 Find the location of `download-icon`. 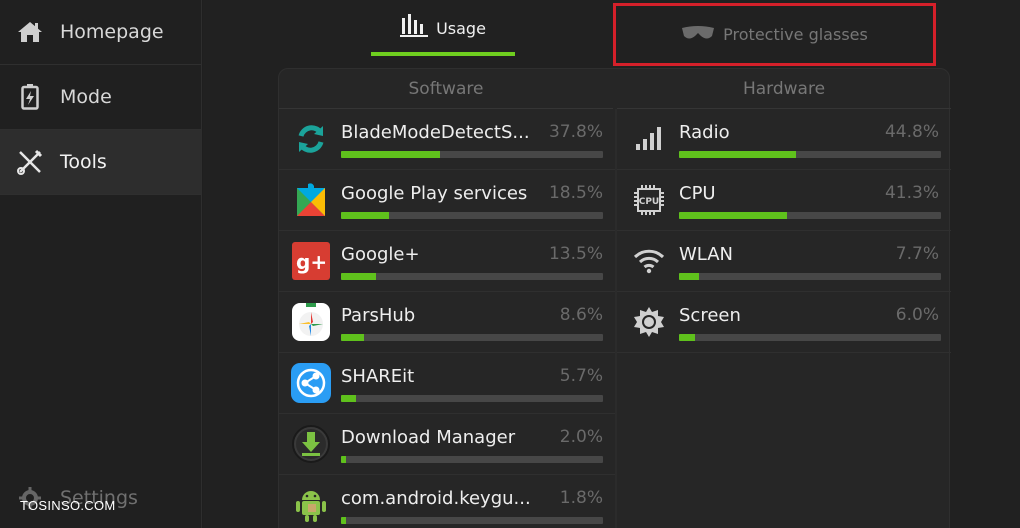

download-icon is located at coordinates (311, 444).